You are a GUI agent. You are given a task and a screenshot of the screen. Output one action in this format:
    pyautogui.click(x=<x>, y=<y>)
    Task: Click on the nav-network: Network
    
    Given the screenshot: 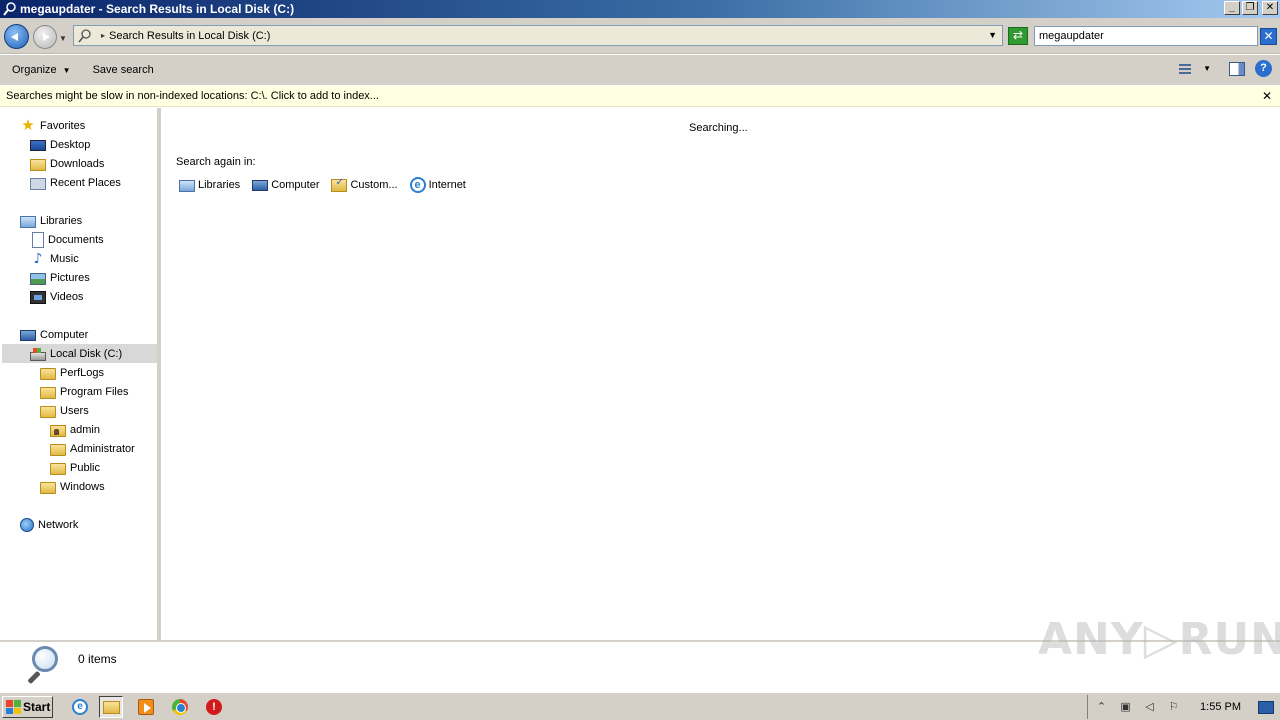 What is the action you would take?
    pyautogui.click(x=49, y=524)
    